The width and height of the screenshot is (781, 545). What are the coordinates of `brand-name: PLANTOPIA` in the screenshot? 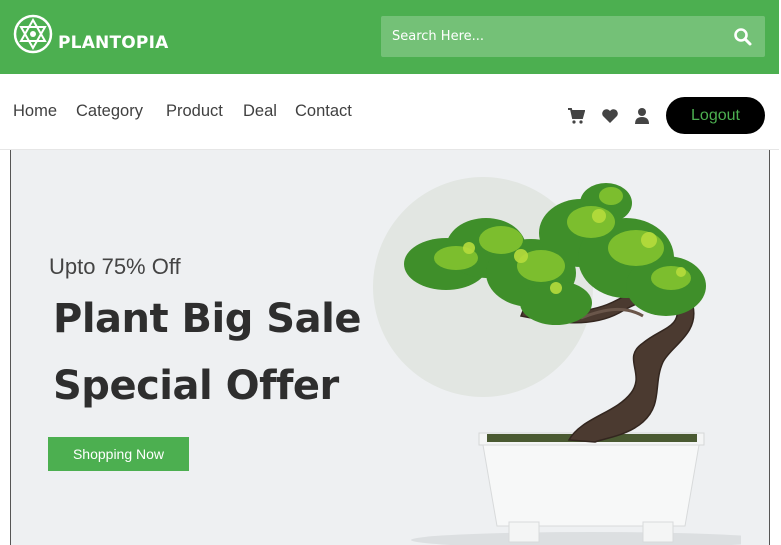 It's located at (113, 43).